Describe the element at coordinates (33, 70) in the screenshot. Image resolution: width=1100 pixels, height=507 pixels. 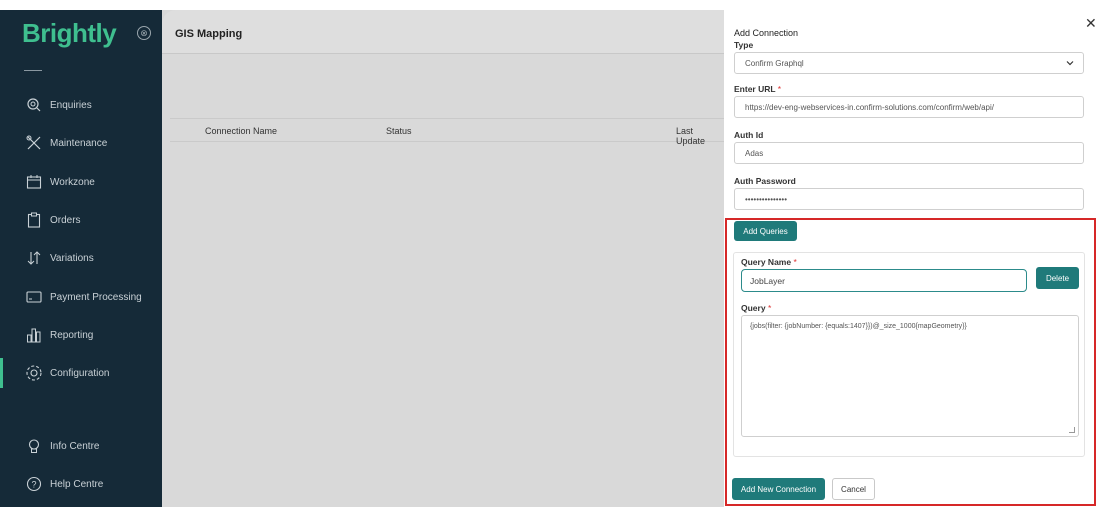
I see `nav-divider` at that location.